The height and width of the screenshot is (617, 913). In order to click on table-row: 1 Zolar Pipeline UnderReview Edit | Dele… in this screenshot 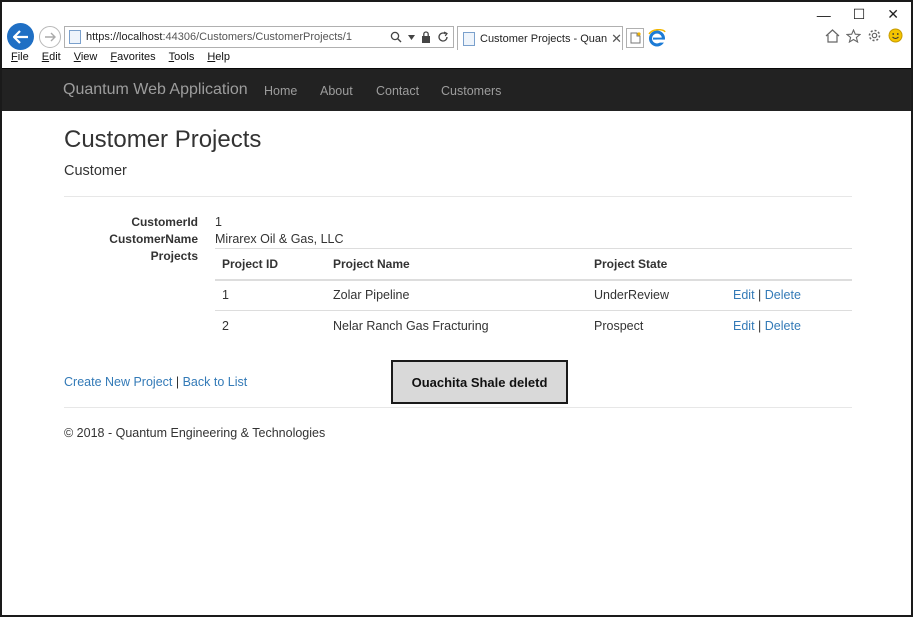, I will do `click(533, 295)`.